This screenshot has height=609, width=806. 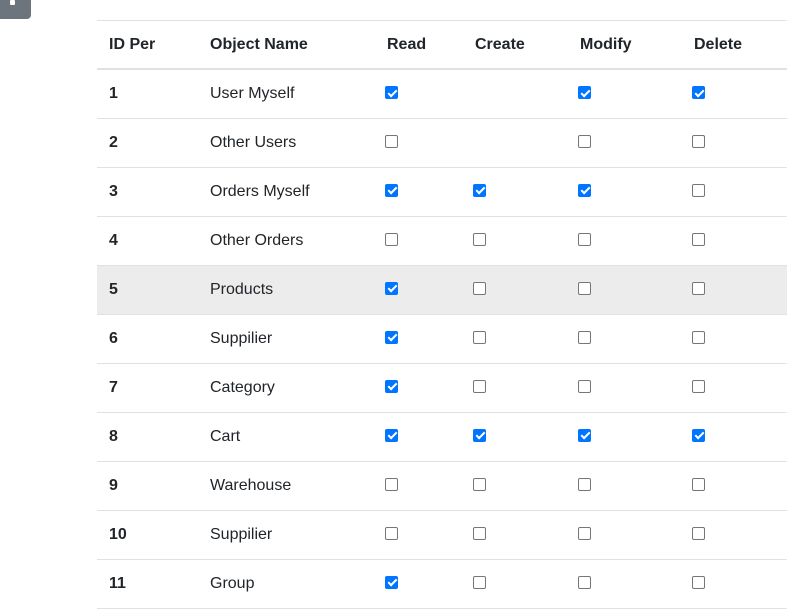 What do you see at coordinates (113, 142) in the screenshot?
I see `row-id: 2` at bounding box center [113, 142].